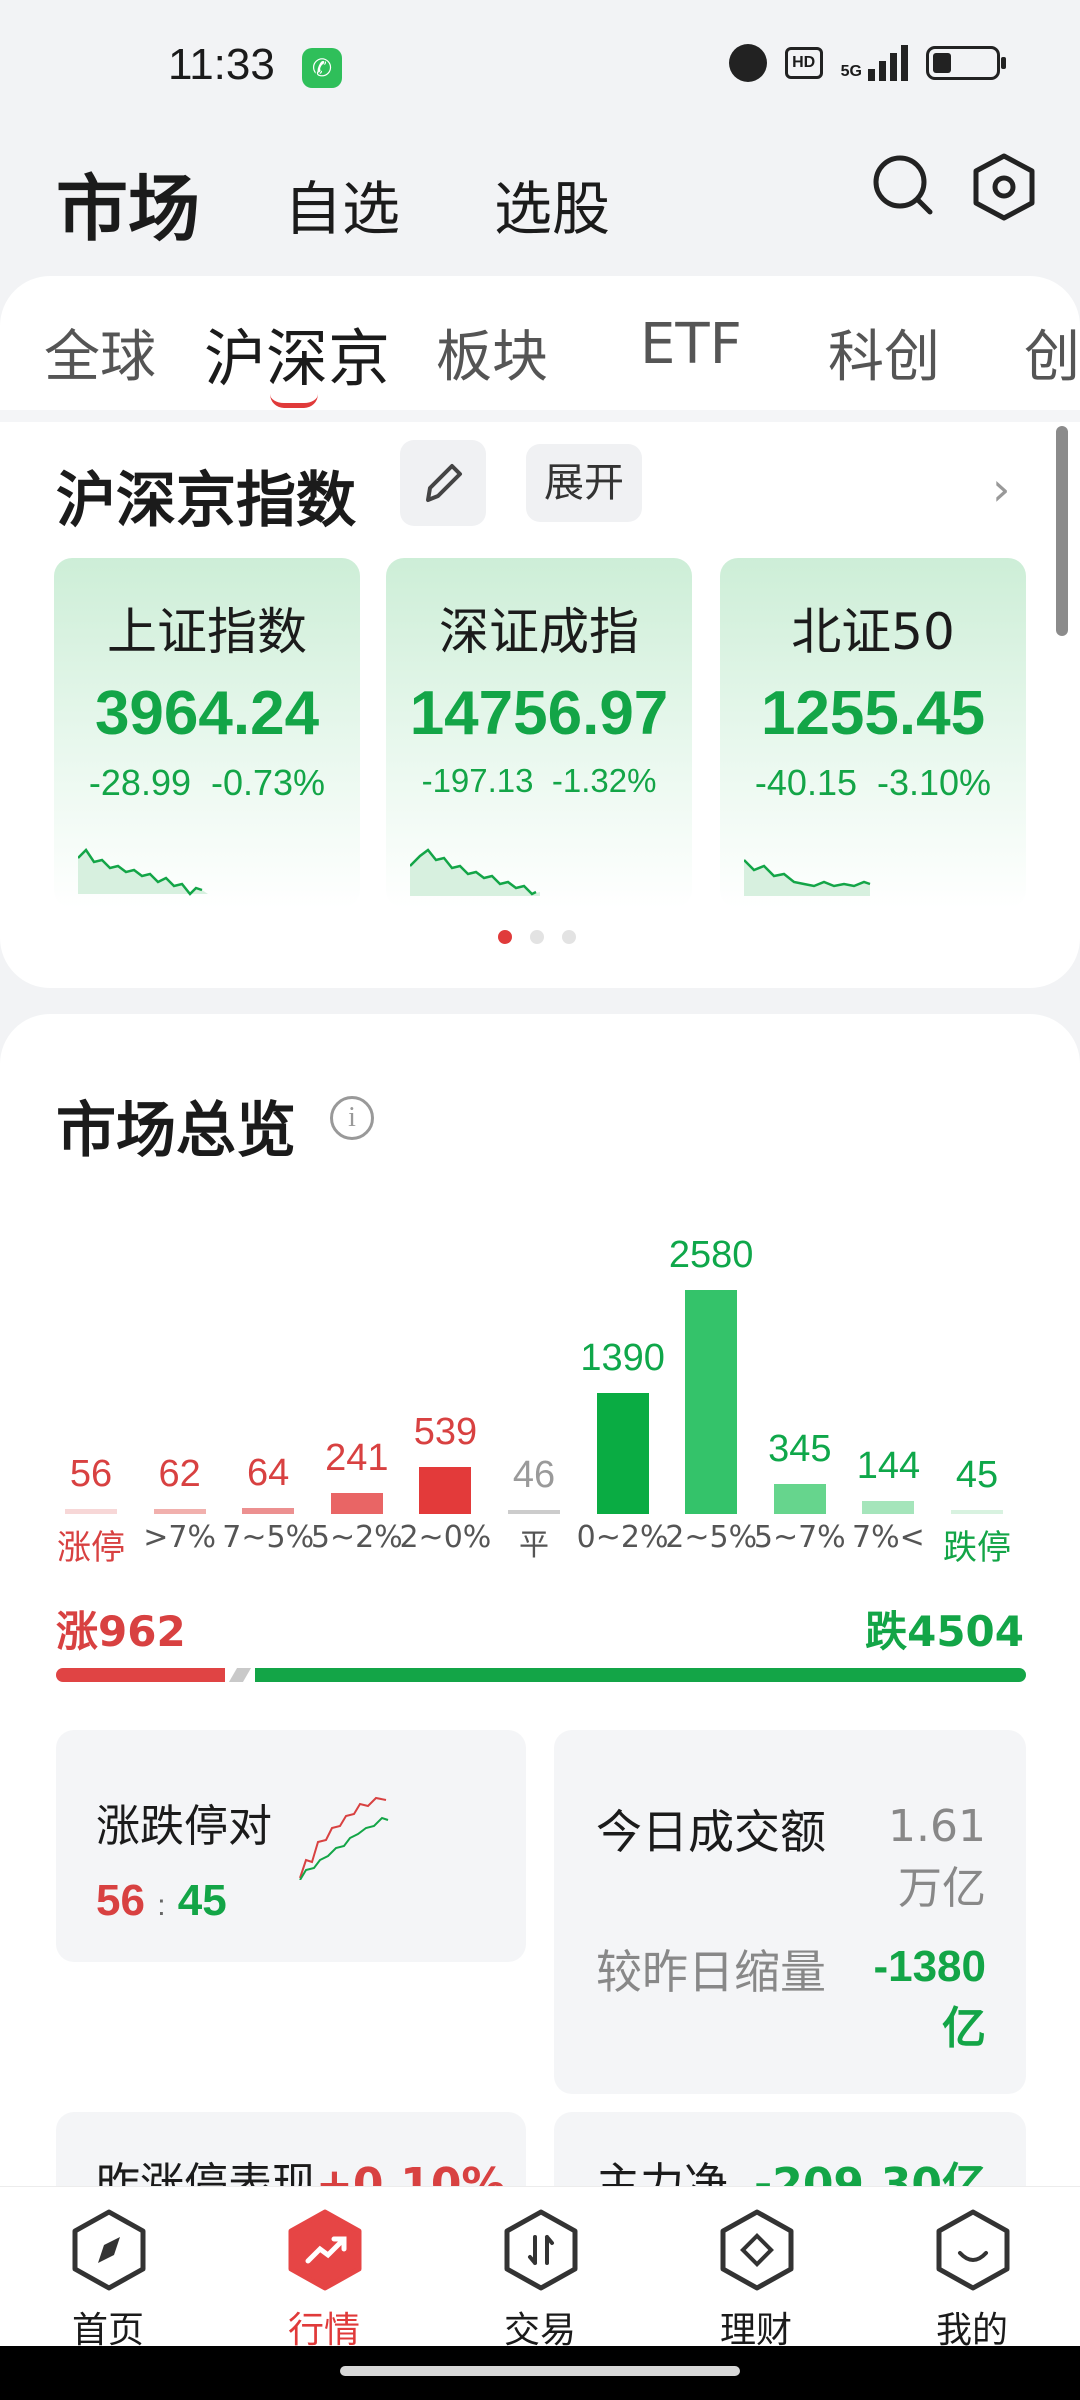  What do you see at coordinates (342, 204) in the screenshot?
I see `tab-watchlist: 自选` at bounding box center [342, 204].